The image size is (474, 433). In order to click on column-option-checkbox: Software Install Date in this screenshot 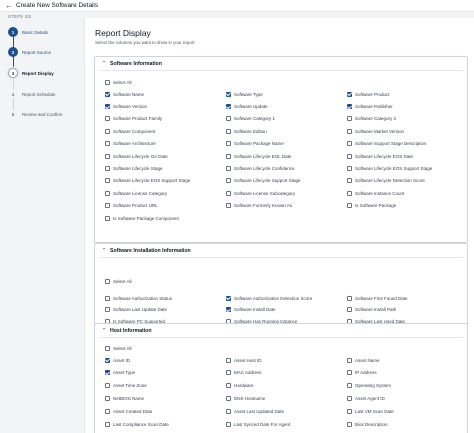, I will do `click(251, 310)`.